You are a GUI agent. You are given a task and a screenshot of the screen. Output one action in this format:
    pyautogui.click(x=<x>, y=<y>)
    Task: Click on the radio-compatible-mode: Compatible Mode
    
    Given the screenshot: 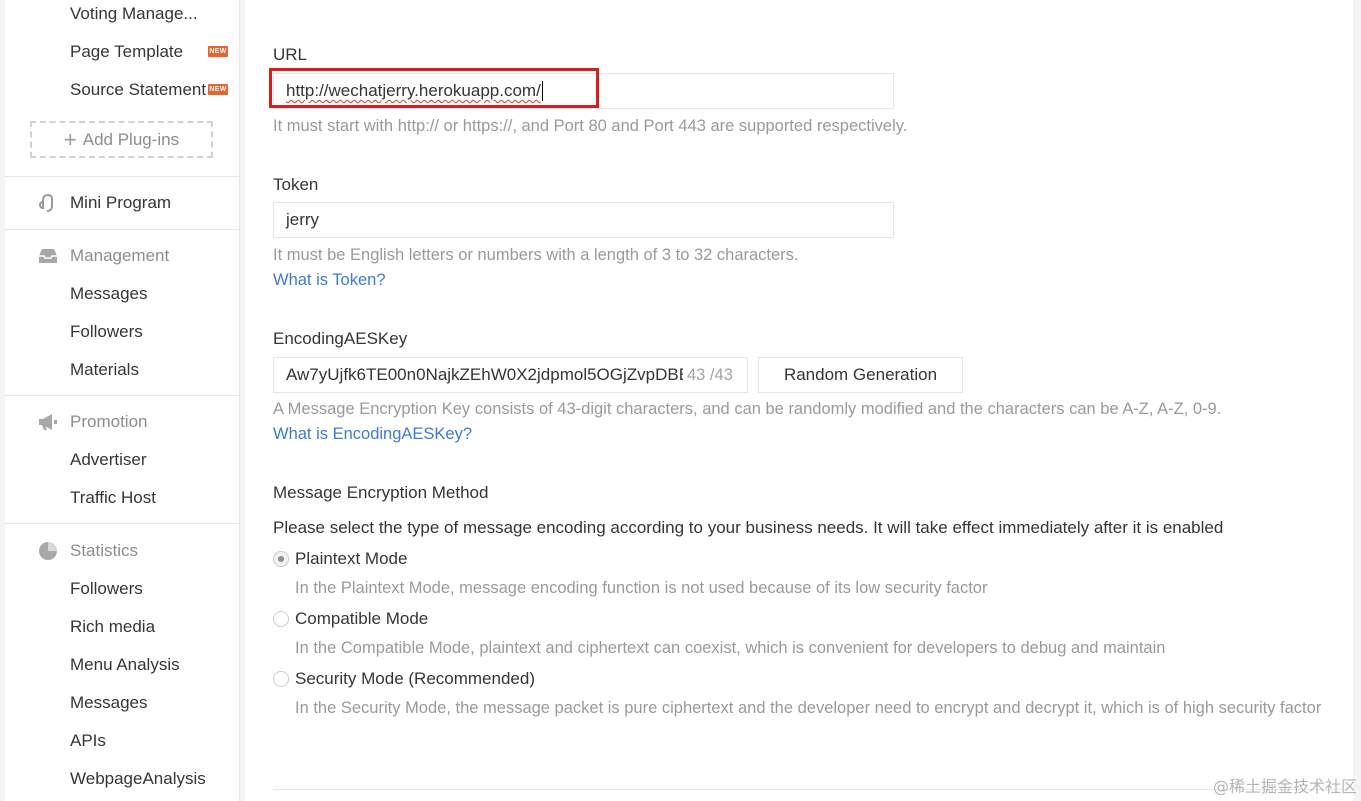 What is the action you would take?
    pyautogui.click(x=350, y=619)
    